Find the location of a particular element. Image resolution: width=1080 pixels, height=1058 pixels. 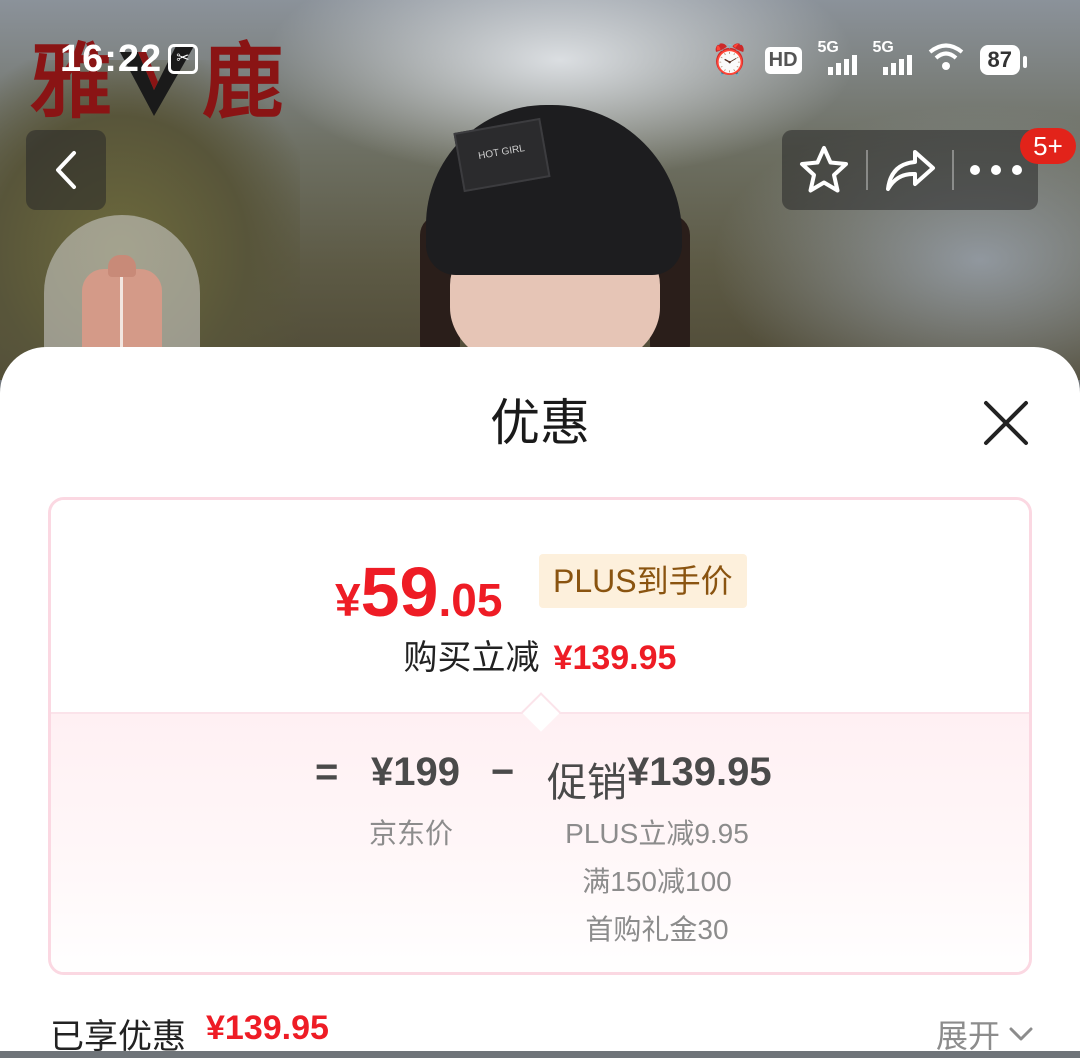

chevron-left-icon is located at coordinates (66, 170).